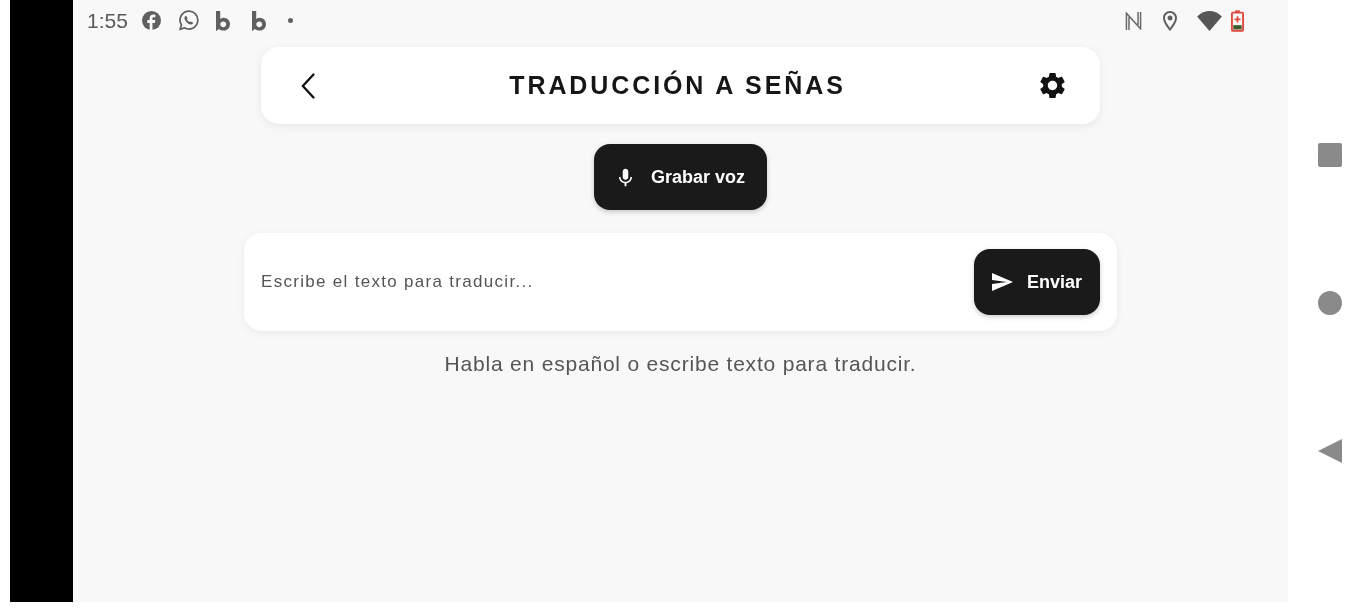  What do you see at coordinates (1330, 451) in the screenshot?
I see `triangle-icon` at bounding box center [1330, 451].